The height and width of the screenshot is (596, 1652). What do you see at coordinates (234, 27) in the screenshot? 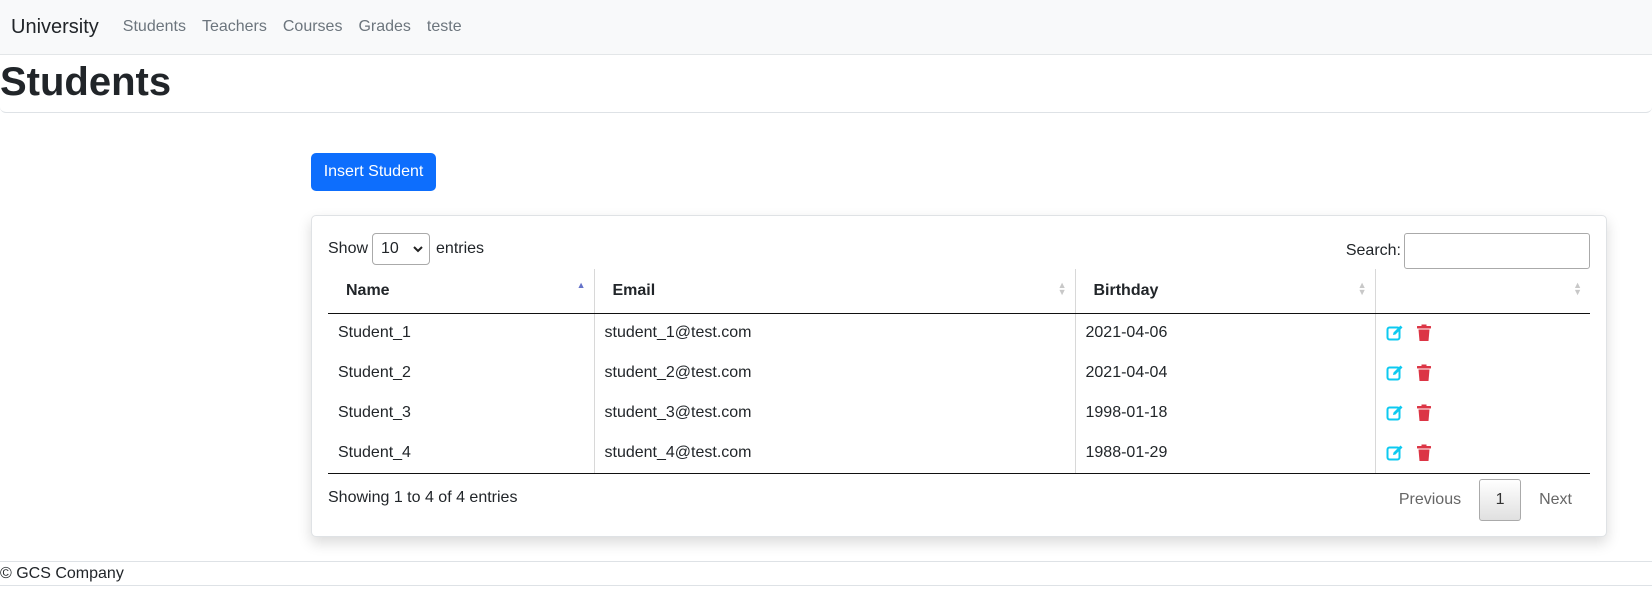
I see `nav-link-teachers: Teachers` at bounding box center [234, 27].